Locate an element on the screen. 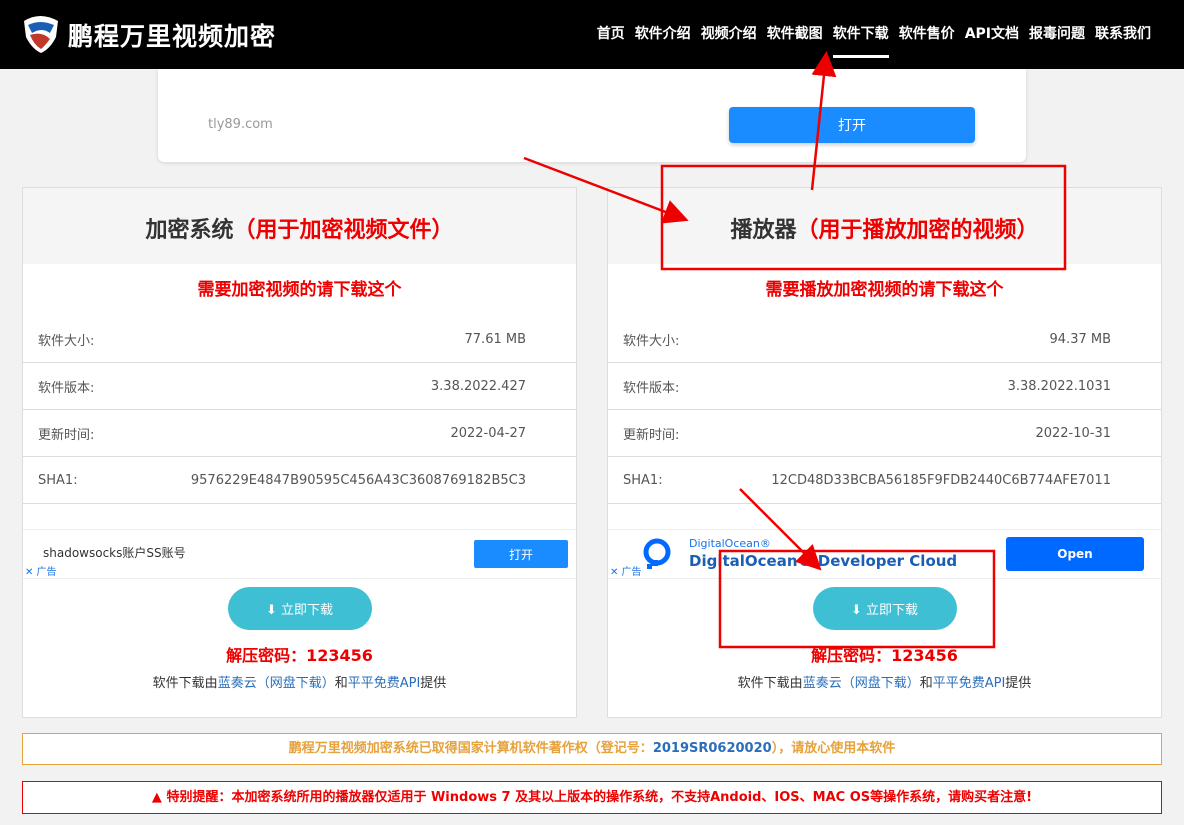 This screenshot has height=825, width=1184. card-title-main: 加密系统 is located at coordinates (189, 230).